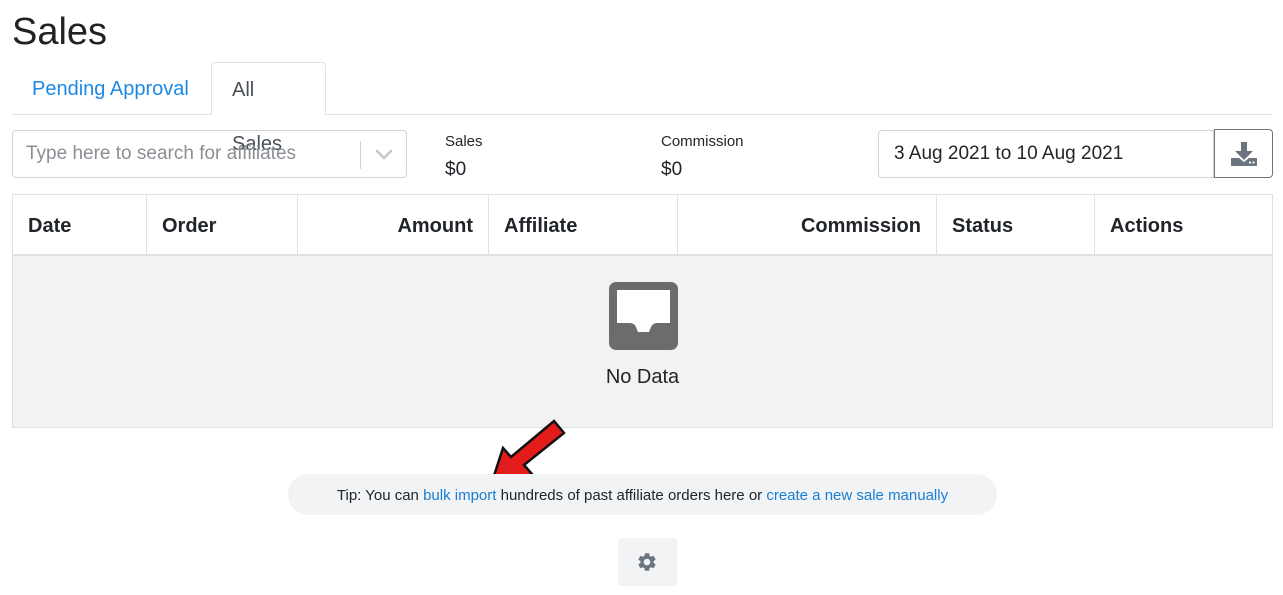  Describe the element at coordinates (702, 141) in the screenshot. I see `commission-stat-label: Commission` at that location.